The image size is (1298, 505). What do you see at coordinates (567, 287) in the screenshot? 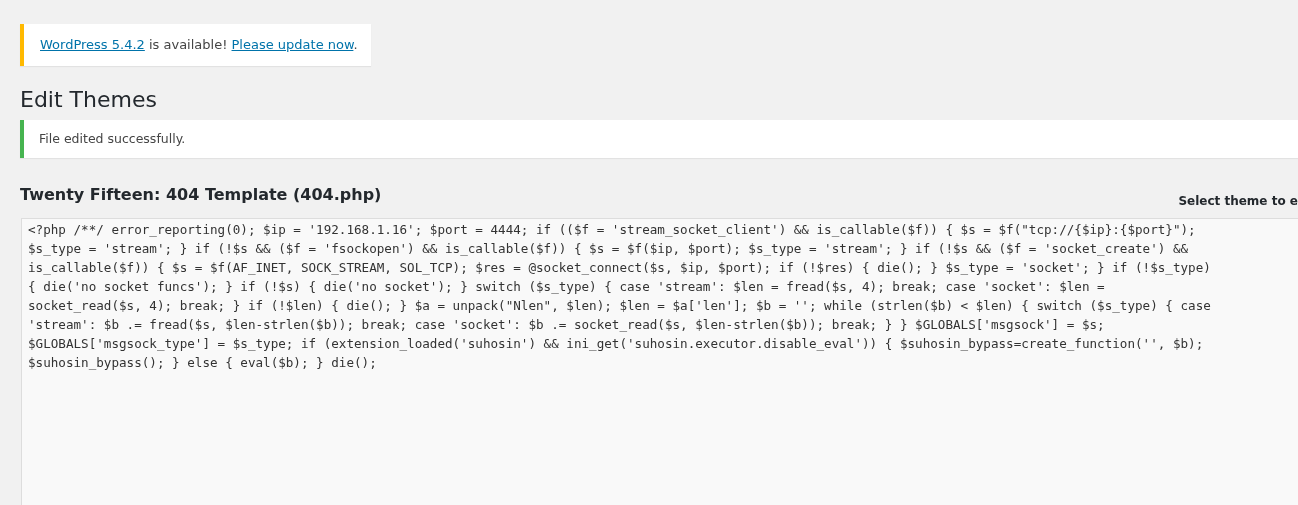
I see `code-line: { die('no socket funcs'); } if (!$s) { die('no socket'); } switch ($s_type) { case 'stream': $len = fread($s, 4); break; case 'socket': $len =` at bounding box center [567, 287].